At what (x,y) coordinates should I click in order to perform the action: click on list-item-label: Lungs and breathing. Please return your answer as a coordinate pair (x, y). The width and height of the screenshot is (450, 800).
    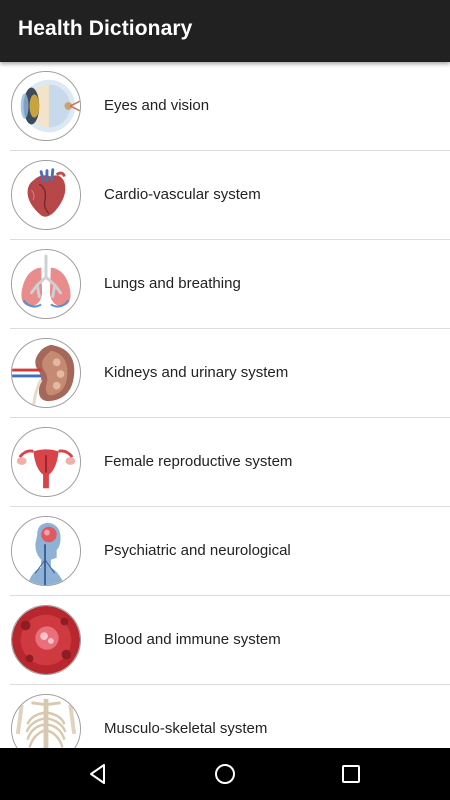
    Looking at the image, I should click on (172, 283).